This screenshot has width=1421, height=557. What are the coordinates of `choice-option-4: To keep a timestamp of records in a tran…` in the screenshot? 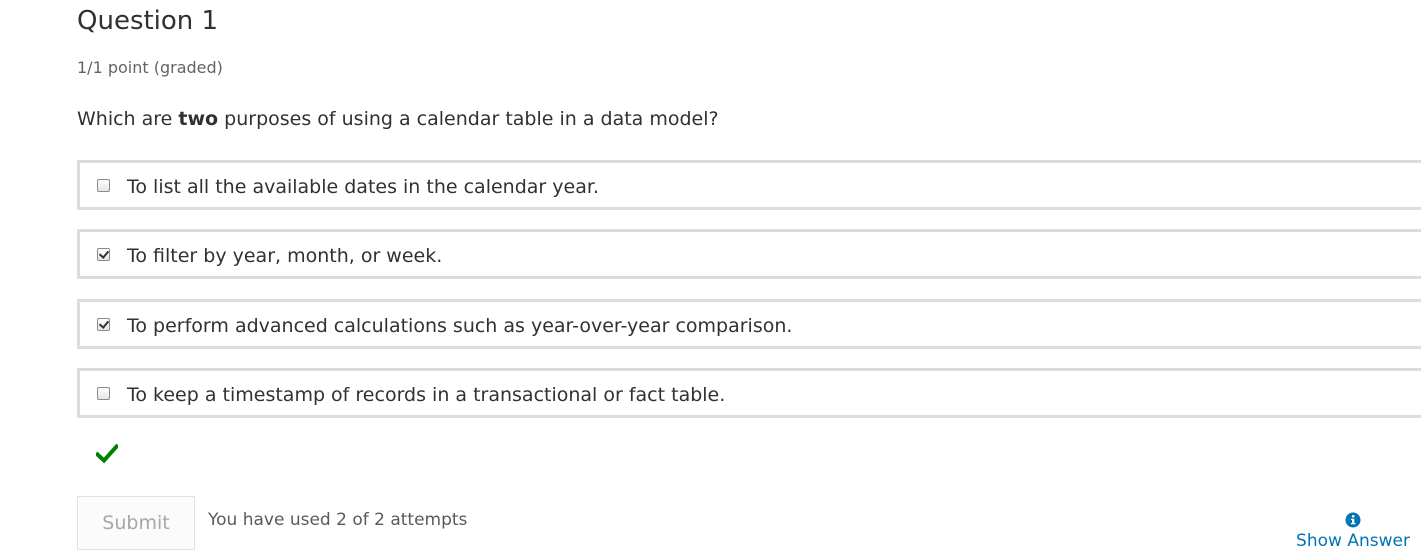 It's located at (749, 393).